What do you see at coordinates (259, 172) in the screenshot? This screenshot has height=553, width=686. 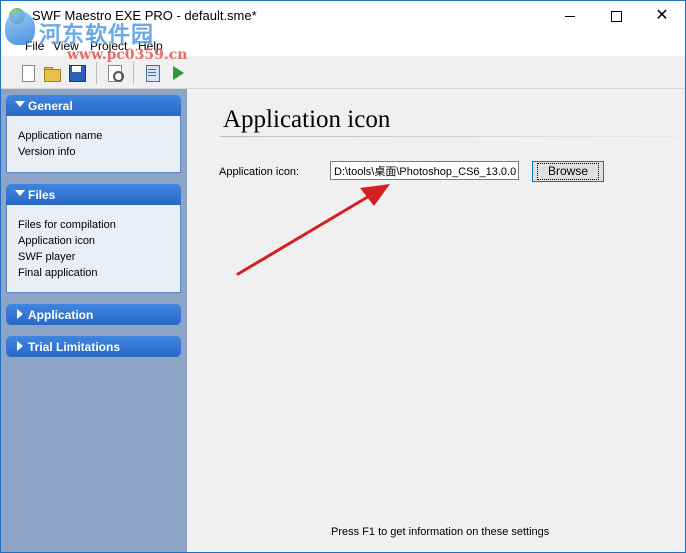 I see `application-icon-label: Application icon:` at bounding box center [259, 172].